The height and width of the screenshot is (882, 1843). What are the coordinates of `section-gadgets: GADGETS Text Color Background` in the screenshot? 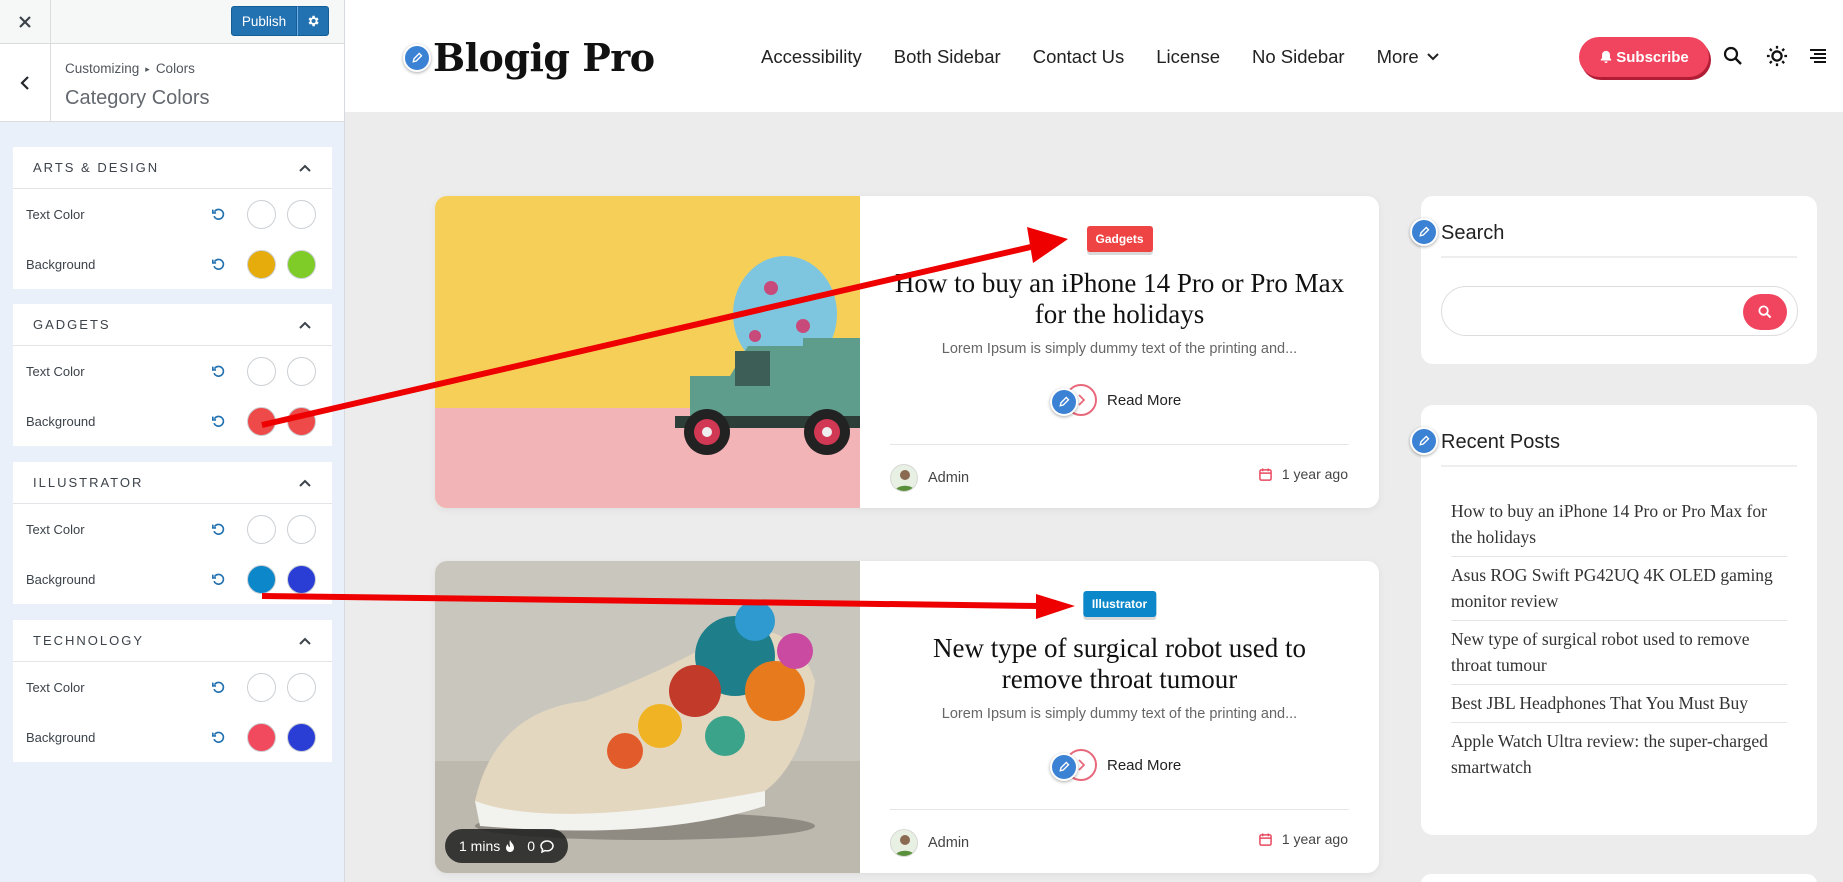 It's located at (172, 375).